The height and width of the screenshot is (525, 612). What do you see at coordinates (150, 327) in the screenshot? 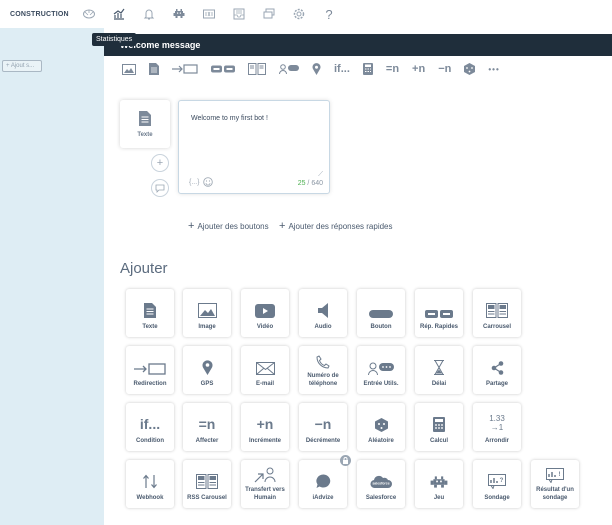
I see `tile-label: Texte` at bounding box center [150, 327].